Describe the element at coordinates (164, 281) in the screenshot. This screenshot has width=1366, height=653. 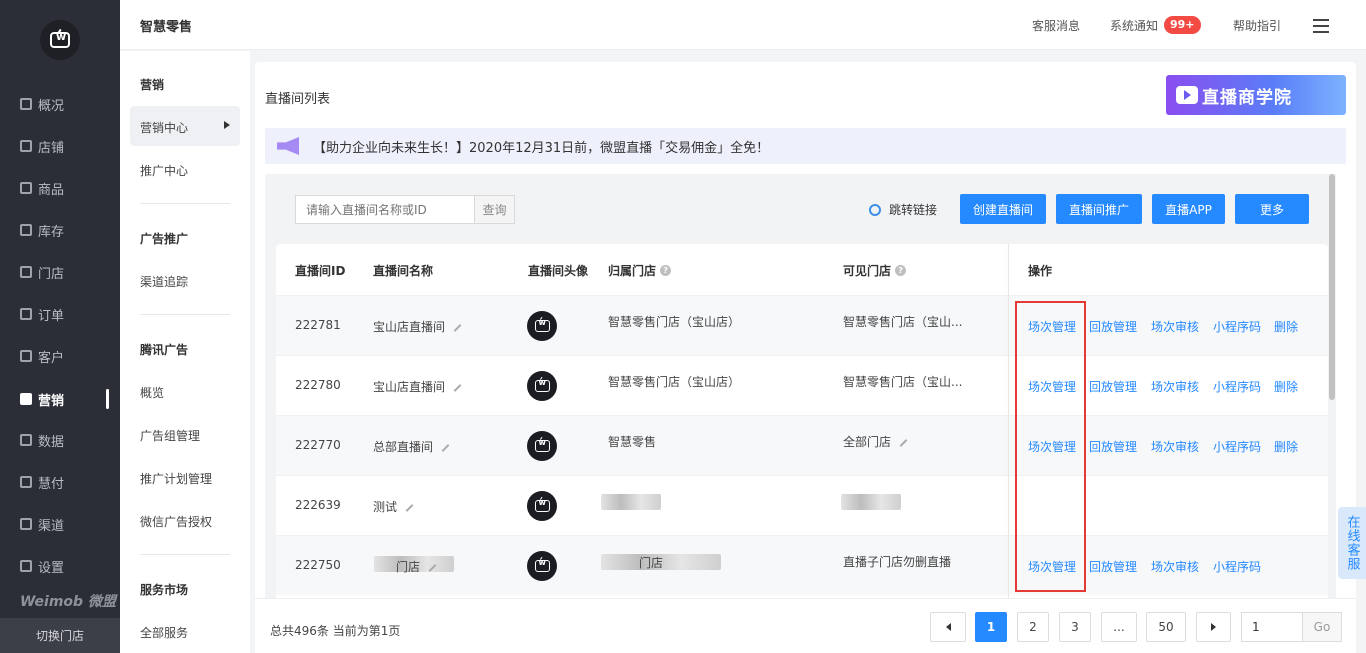
I see `submenu-item-channel-tracking: 渠道追踪` at that location.